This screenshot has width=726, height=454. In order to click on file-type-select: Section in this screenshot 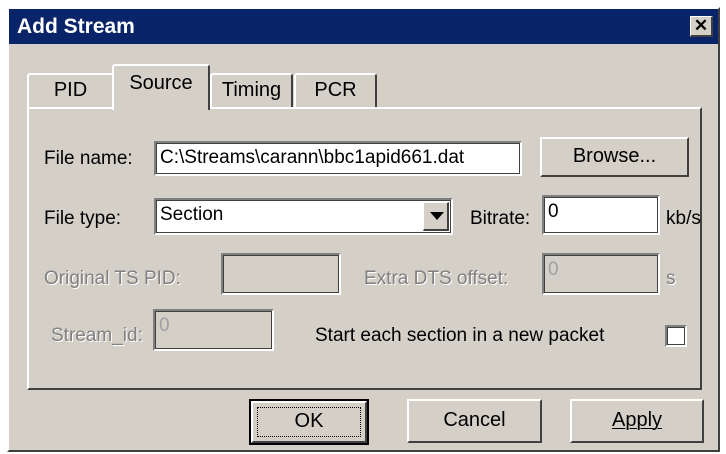, I will do `click(303, 216)`.